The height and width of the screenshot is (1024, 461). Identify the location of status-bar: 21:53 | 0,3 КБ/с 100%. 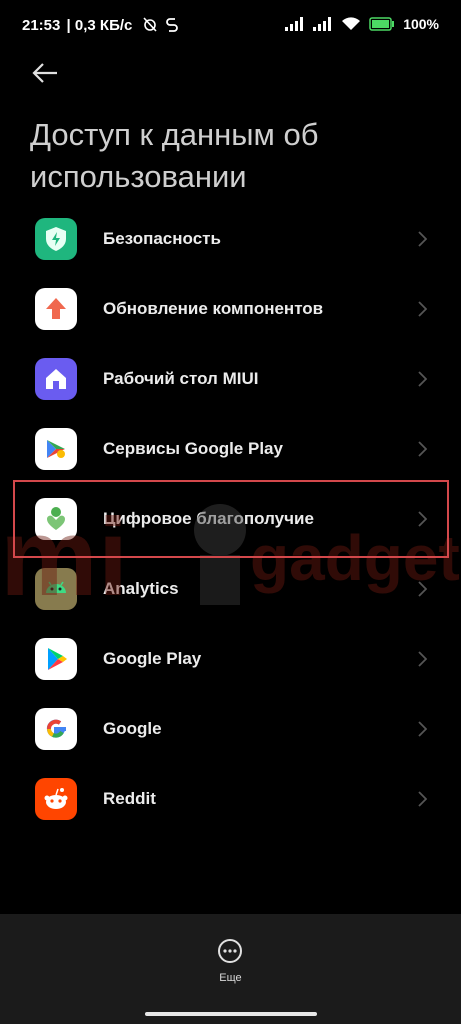
(230, 24).